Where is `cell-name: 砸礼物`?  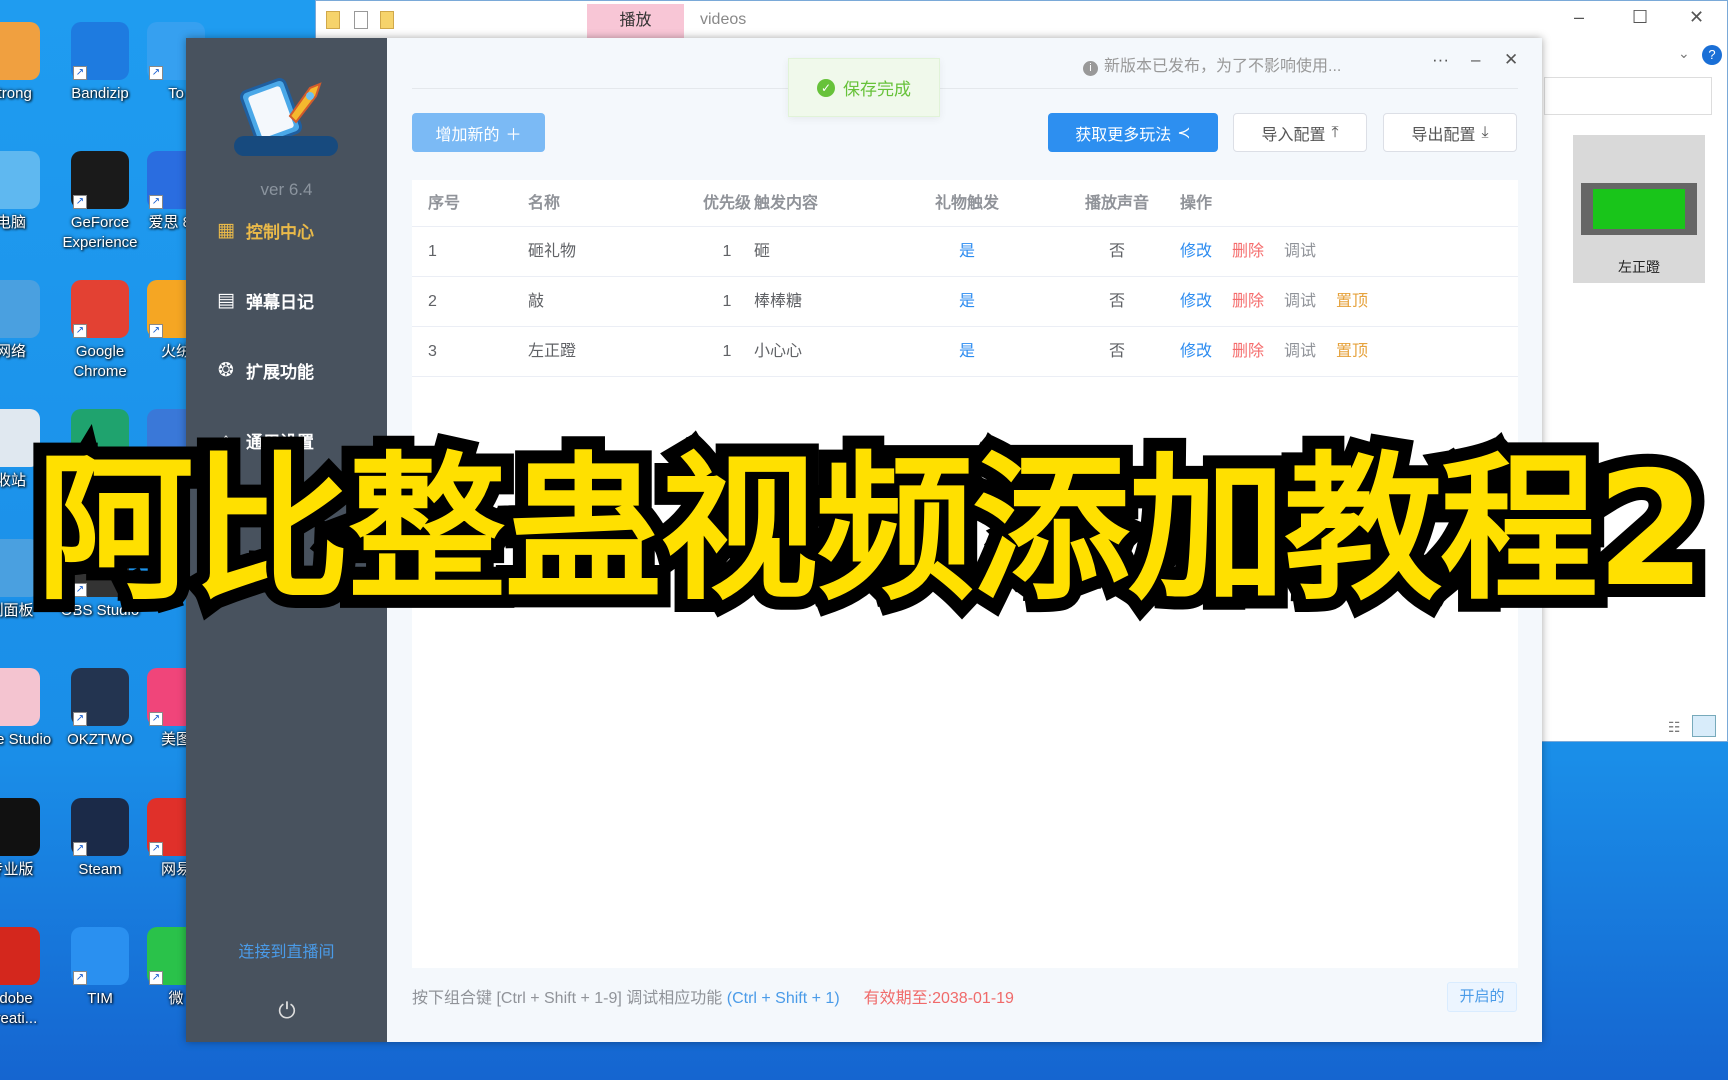
cell-name: 砸礼物 is located at coordinates (552, 251).